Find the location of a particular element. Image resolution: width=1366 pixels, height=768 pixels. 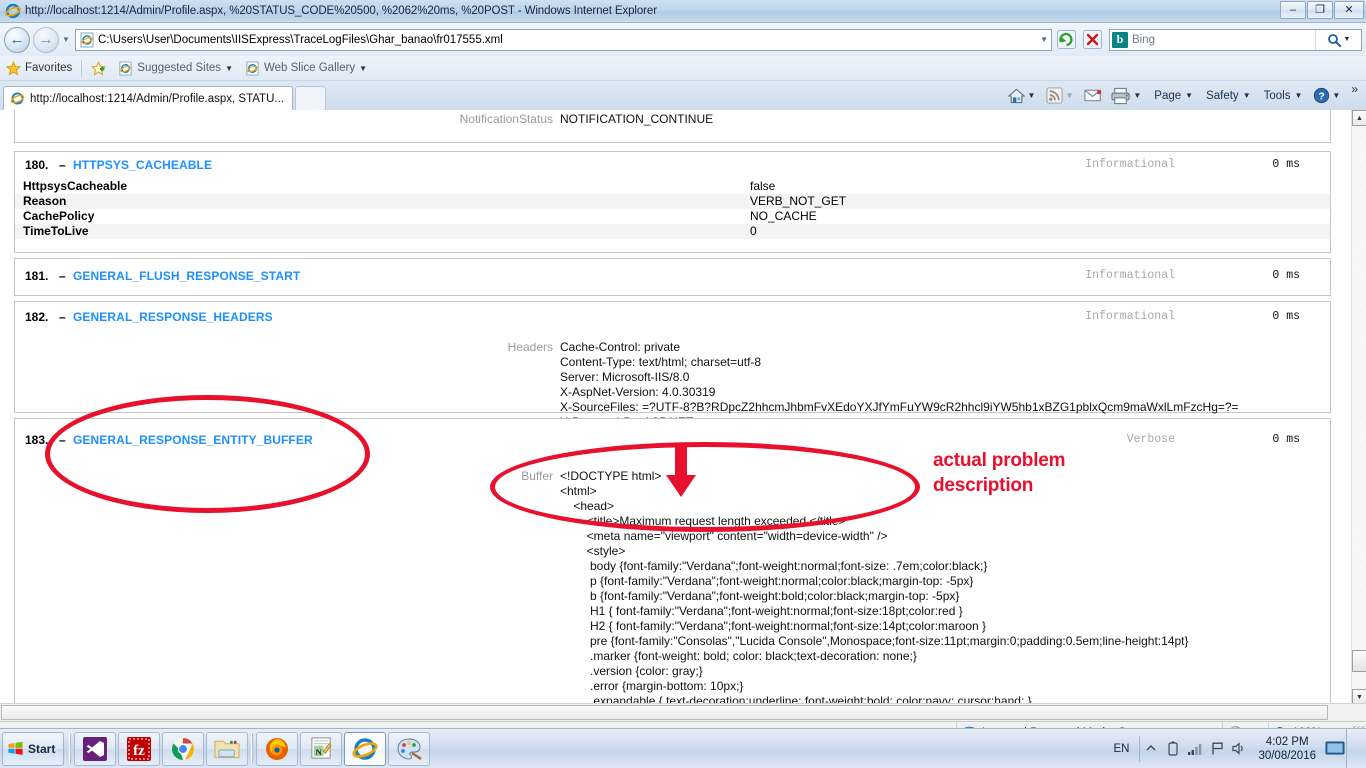

chevron-up-icon is located at coordinates (1151, 747).